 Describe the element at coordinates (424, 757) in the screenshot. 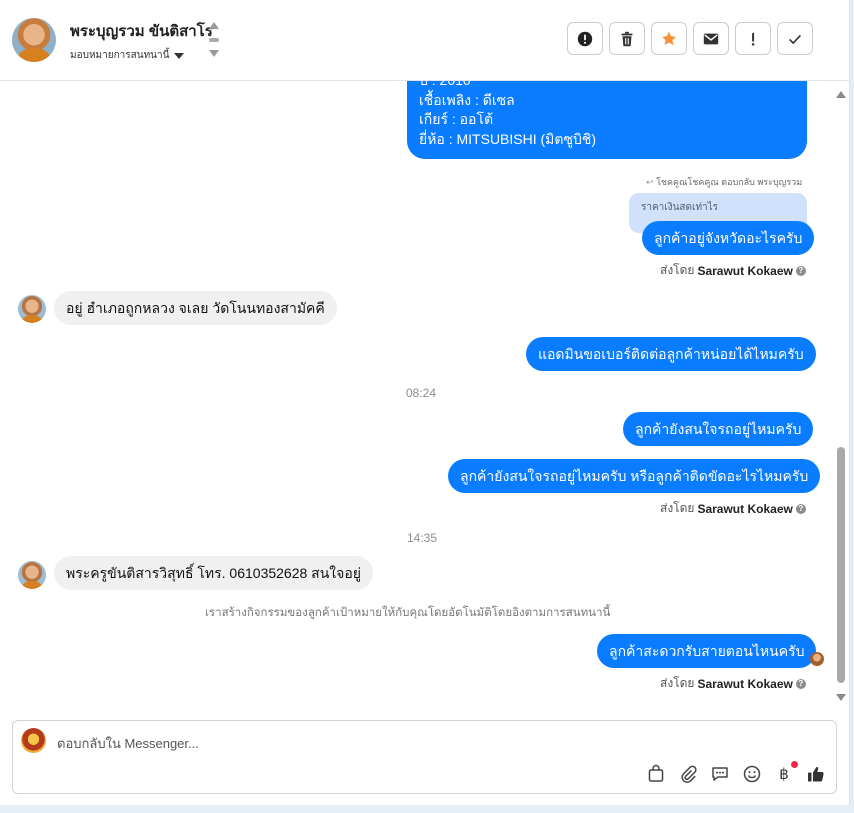

I see `message-composer: ฿` at that location.